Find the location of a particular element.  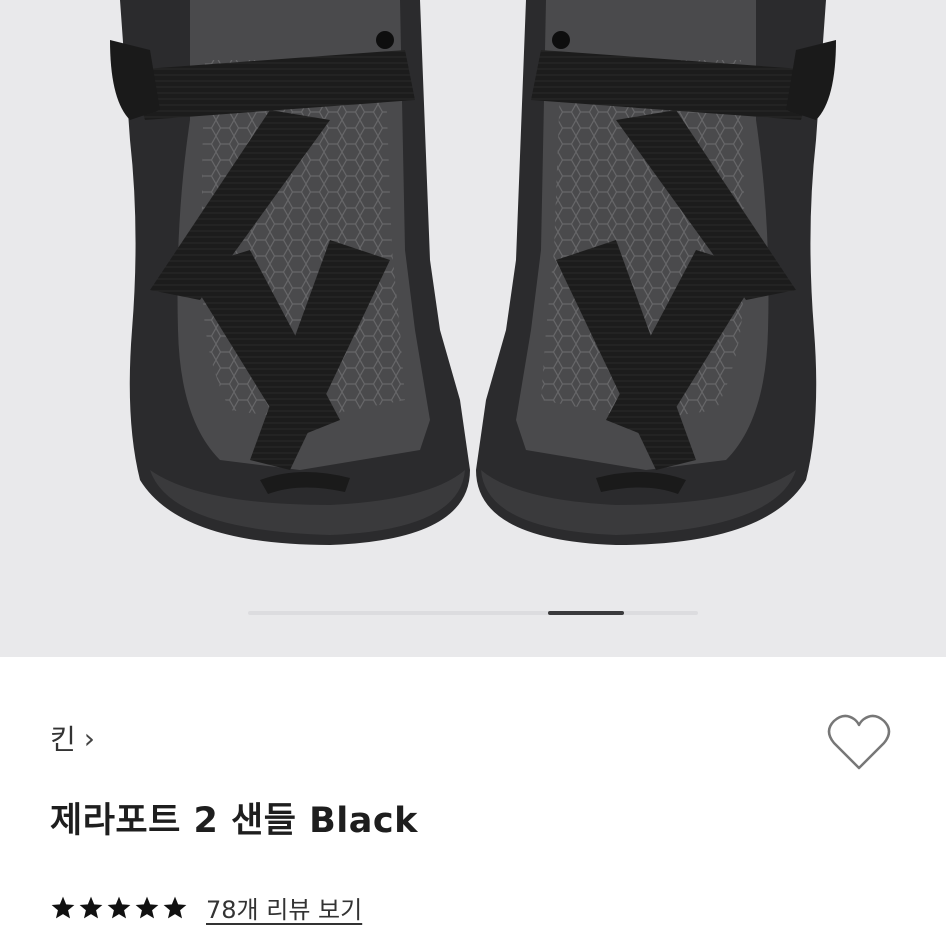

product-title: 제라포트 2 샌들 Black is located at coordinates (234, 821).